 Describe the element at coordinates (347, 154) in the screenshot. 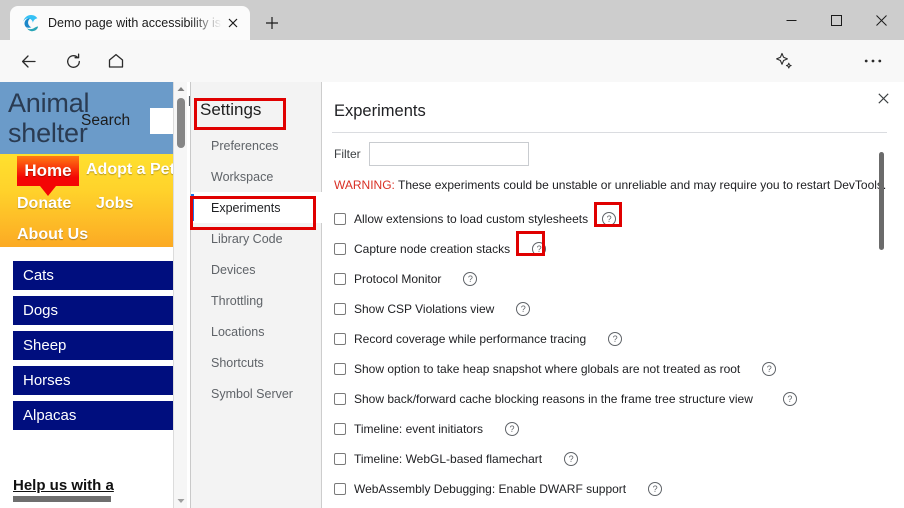

I see `filter-label: Filter` at that location.